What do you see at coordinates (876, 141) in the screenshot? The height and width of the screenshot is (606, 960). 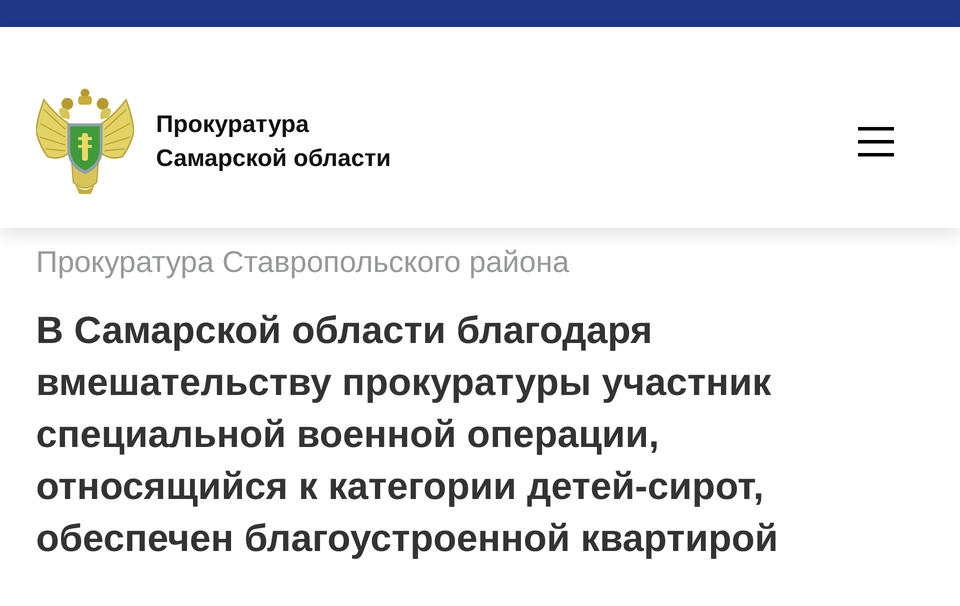 I see `menu-icon` at bounding box center [876, 141].